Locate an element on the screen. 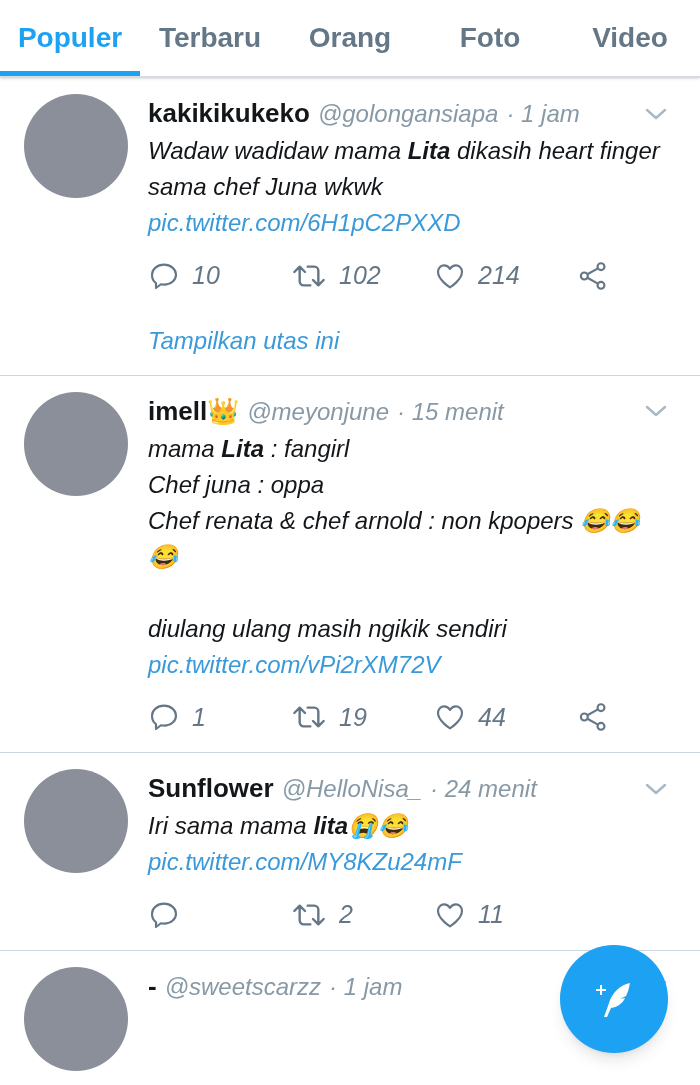 This screenshot has width=700, height=1085. reply-count: 10 is located at coordinates (206, 275).